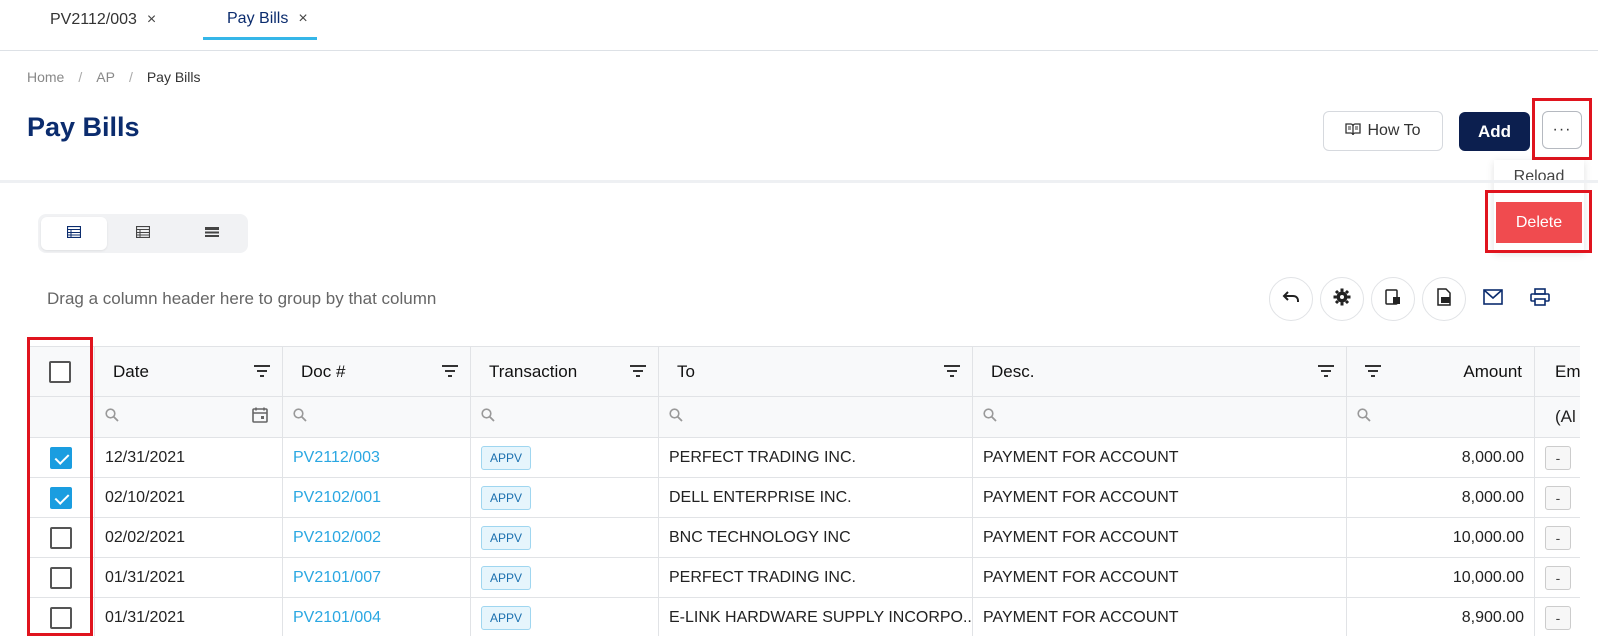 This screenshot has height=636, width=1598. What do you see at coordinates (377, 577) in the screenshot?
I see `cell-doc-link: PV2101/007` at bounding box center [377, 577].